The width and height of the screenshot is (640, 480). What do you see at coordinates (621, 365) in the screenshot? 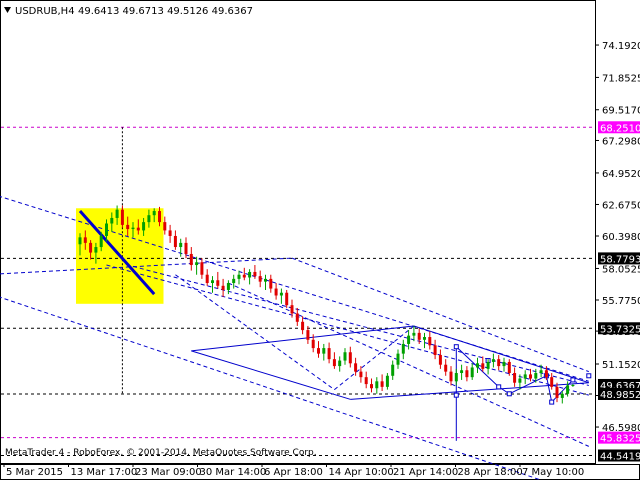
I see `y-tick-label-10: 51.1520` at bounding box center [621, 365].